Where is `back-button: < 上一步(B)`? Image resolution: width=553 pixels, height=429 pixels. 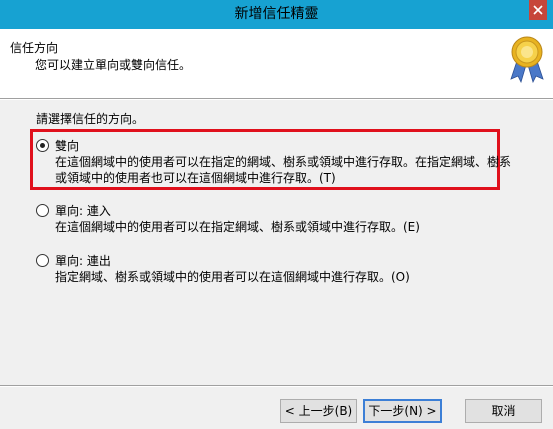
back-button: < 上一步(B) is located at coordinates (318, 411).